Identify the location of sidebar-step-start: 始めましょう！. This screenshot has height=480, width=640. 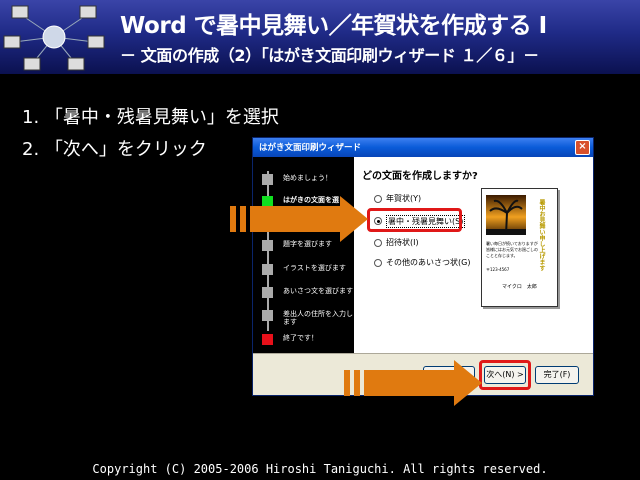
(303, 181).